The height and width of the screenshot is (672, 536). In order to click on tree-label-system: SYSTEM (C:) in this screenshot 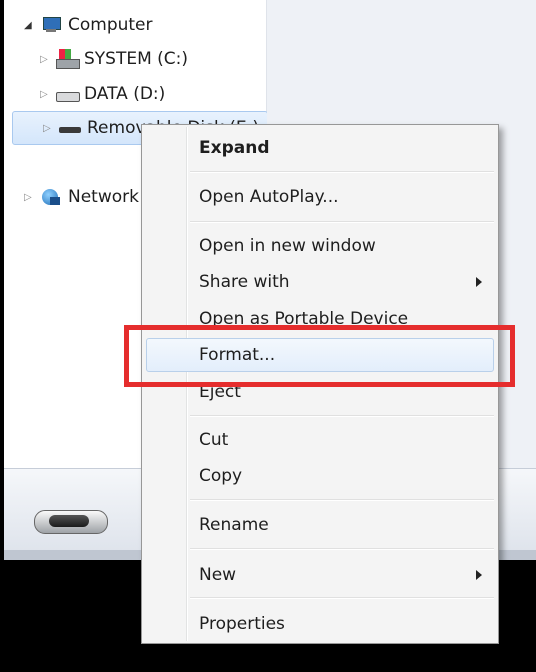, I will do `click(136, 59)`.